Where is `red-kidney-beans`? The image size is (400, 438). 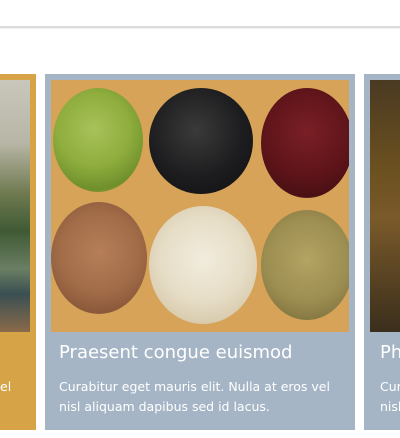
red-kidney-beans is located at coordinates (305, 143).